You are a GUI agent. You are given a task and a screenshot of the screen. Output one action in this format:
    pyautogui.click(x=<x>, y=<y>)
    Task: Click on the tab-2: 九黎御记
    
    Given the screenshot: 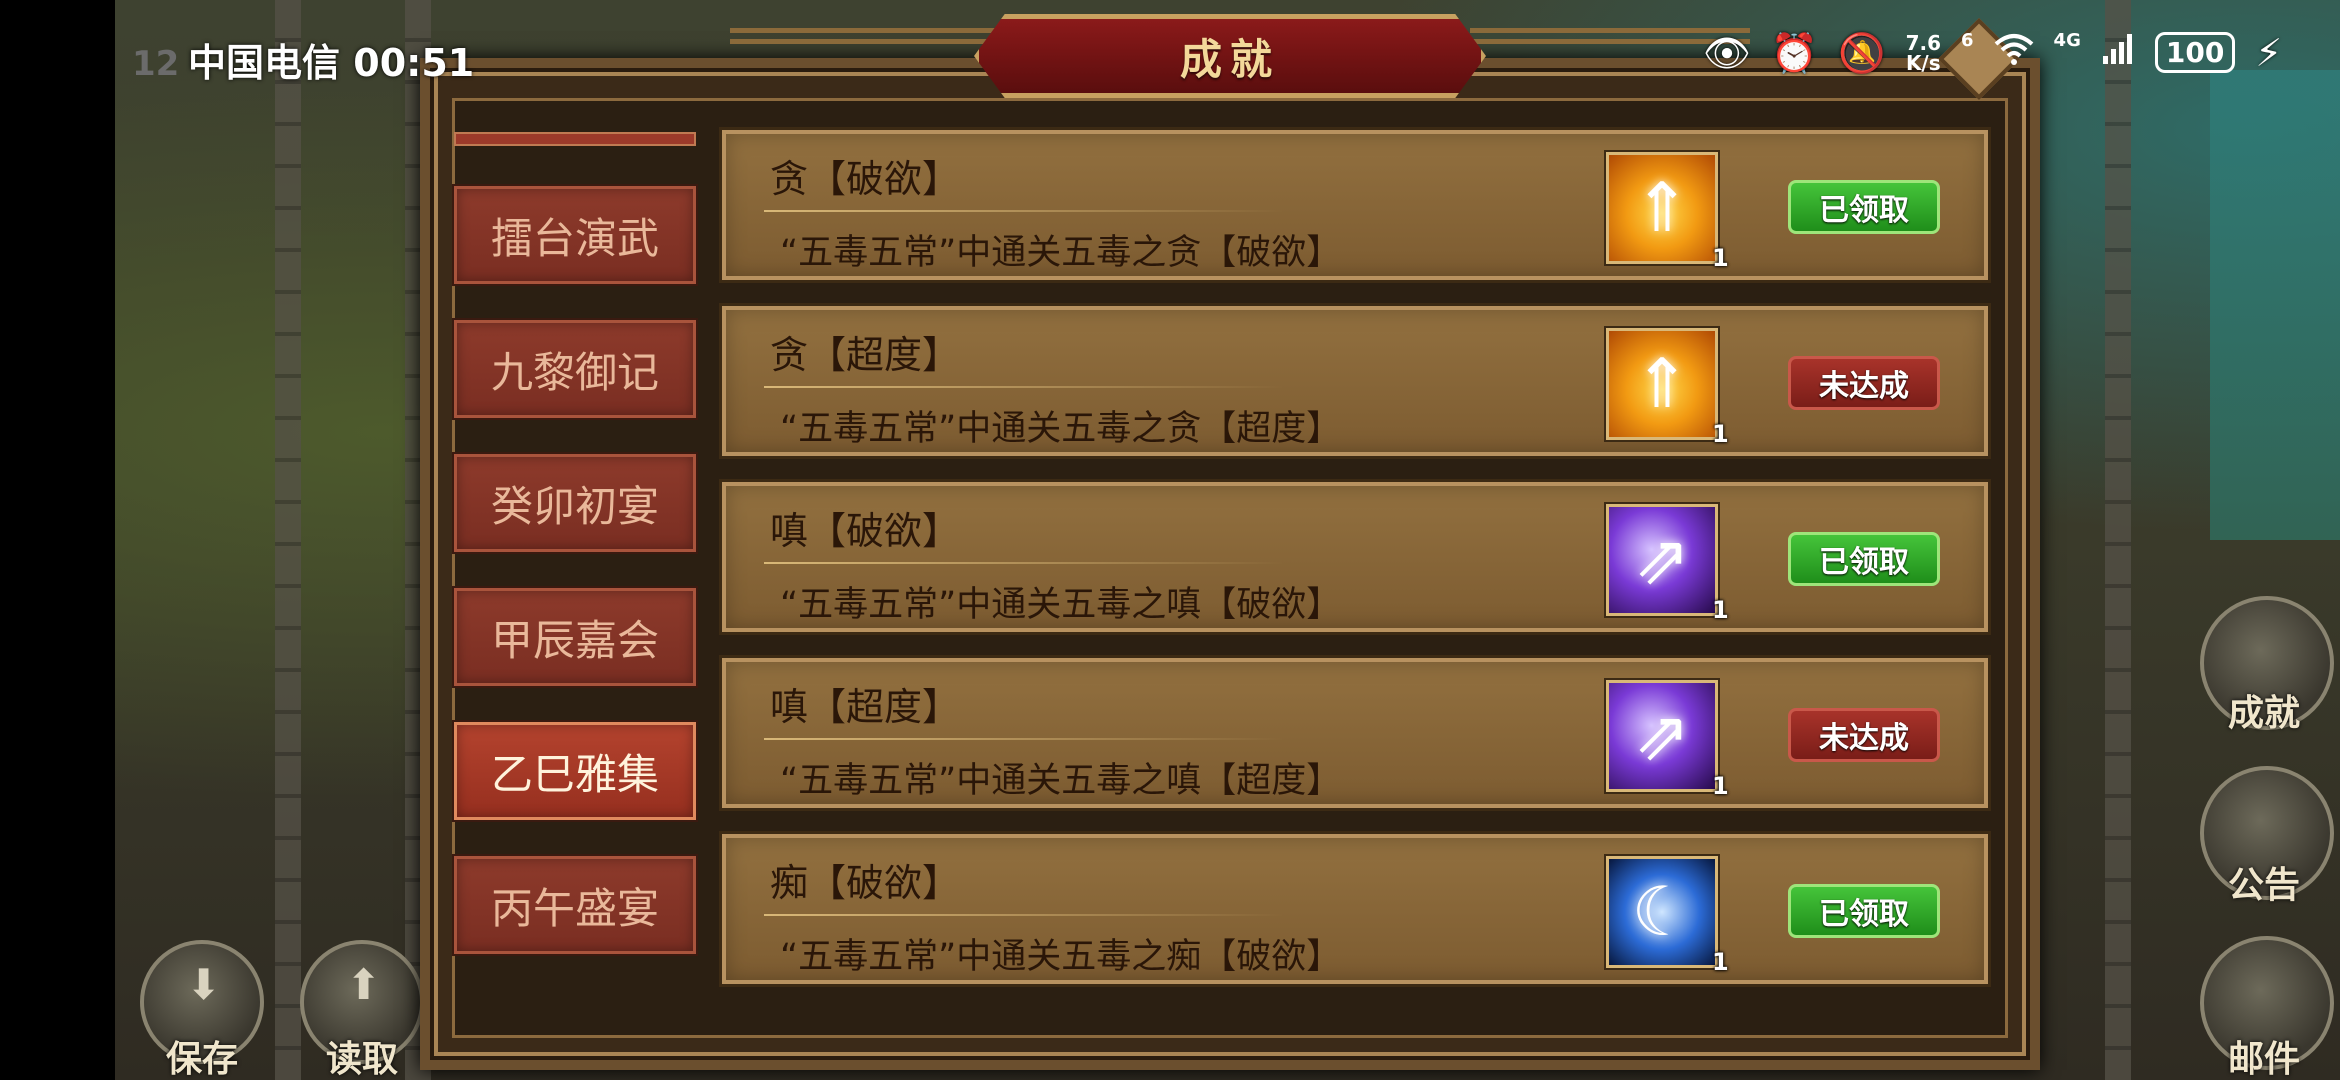 What is the action you would take?
    pyautogui.click(x=575, y=369)
    